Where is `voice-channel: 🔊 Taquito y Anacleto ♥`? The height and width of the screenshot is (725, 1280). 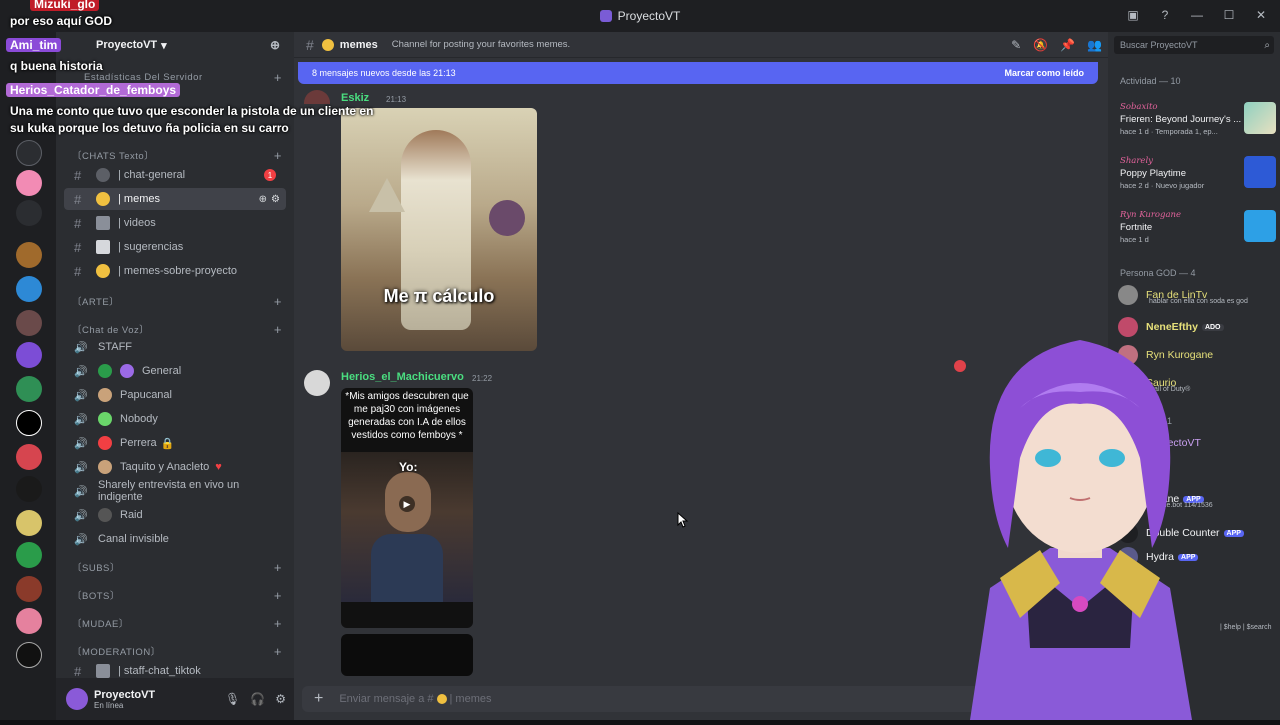 voice-channel: 🔊 Taquito y Anacleto ♥ is located at coordinates (175, 467).